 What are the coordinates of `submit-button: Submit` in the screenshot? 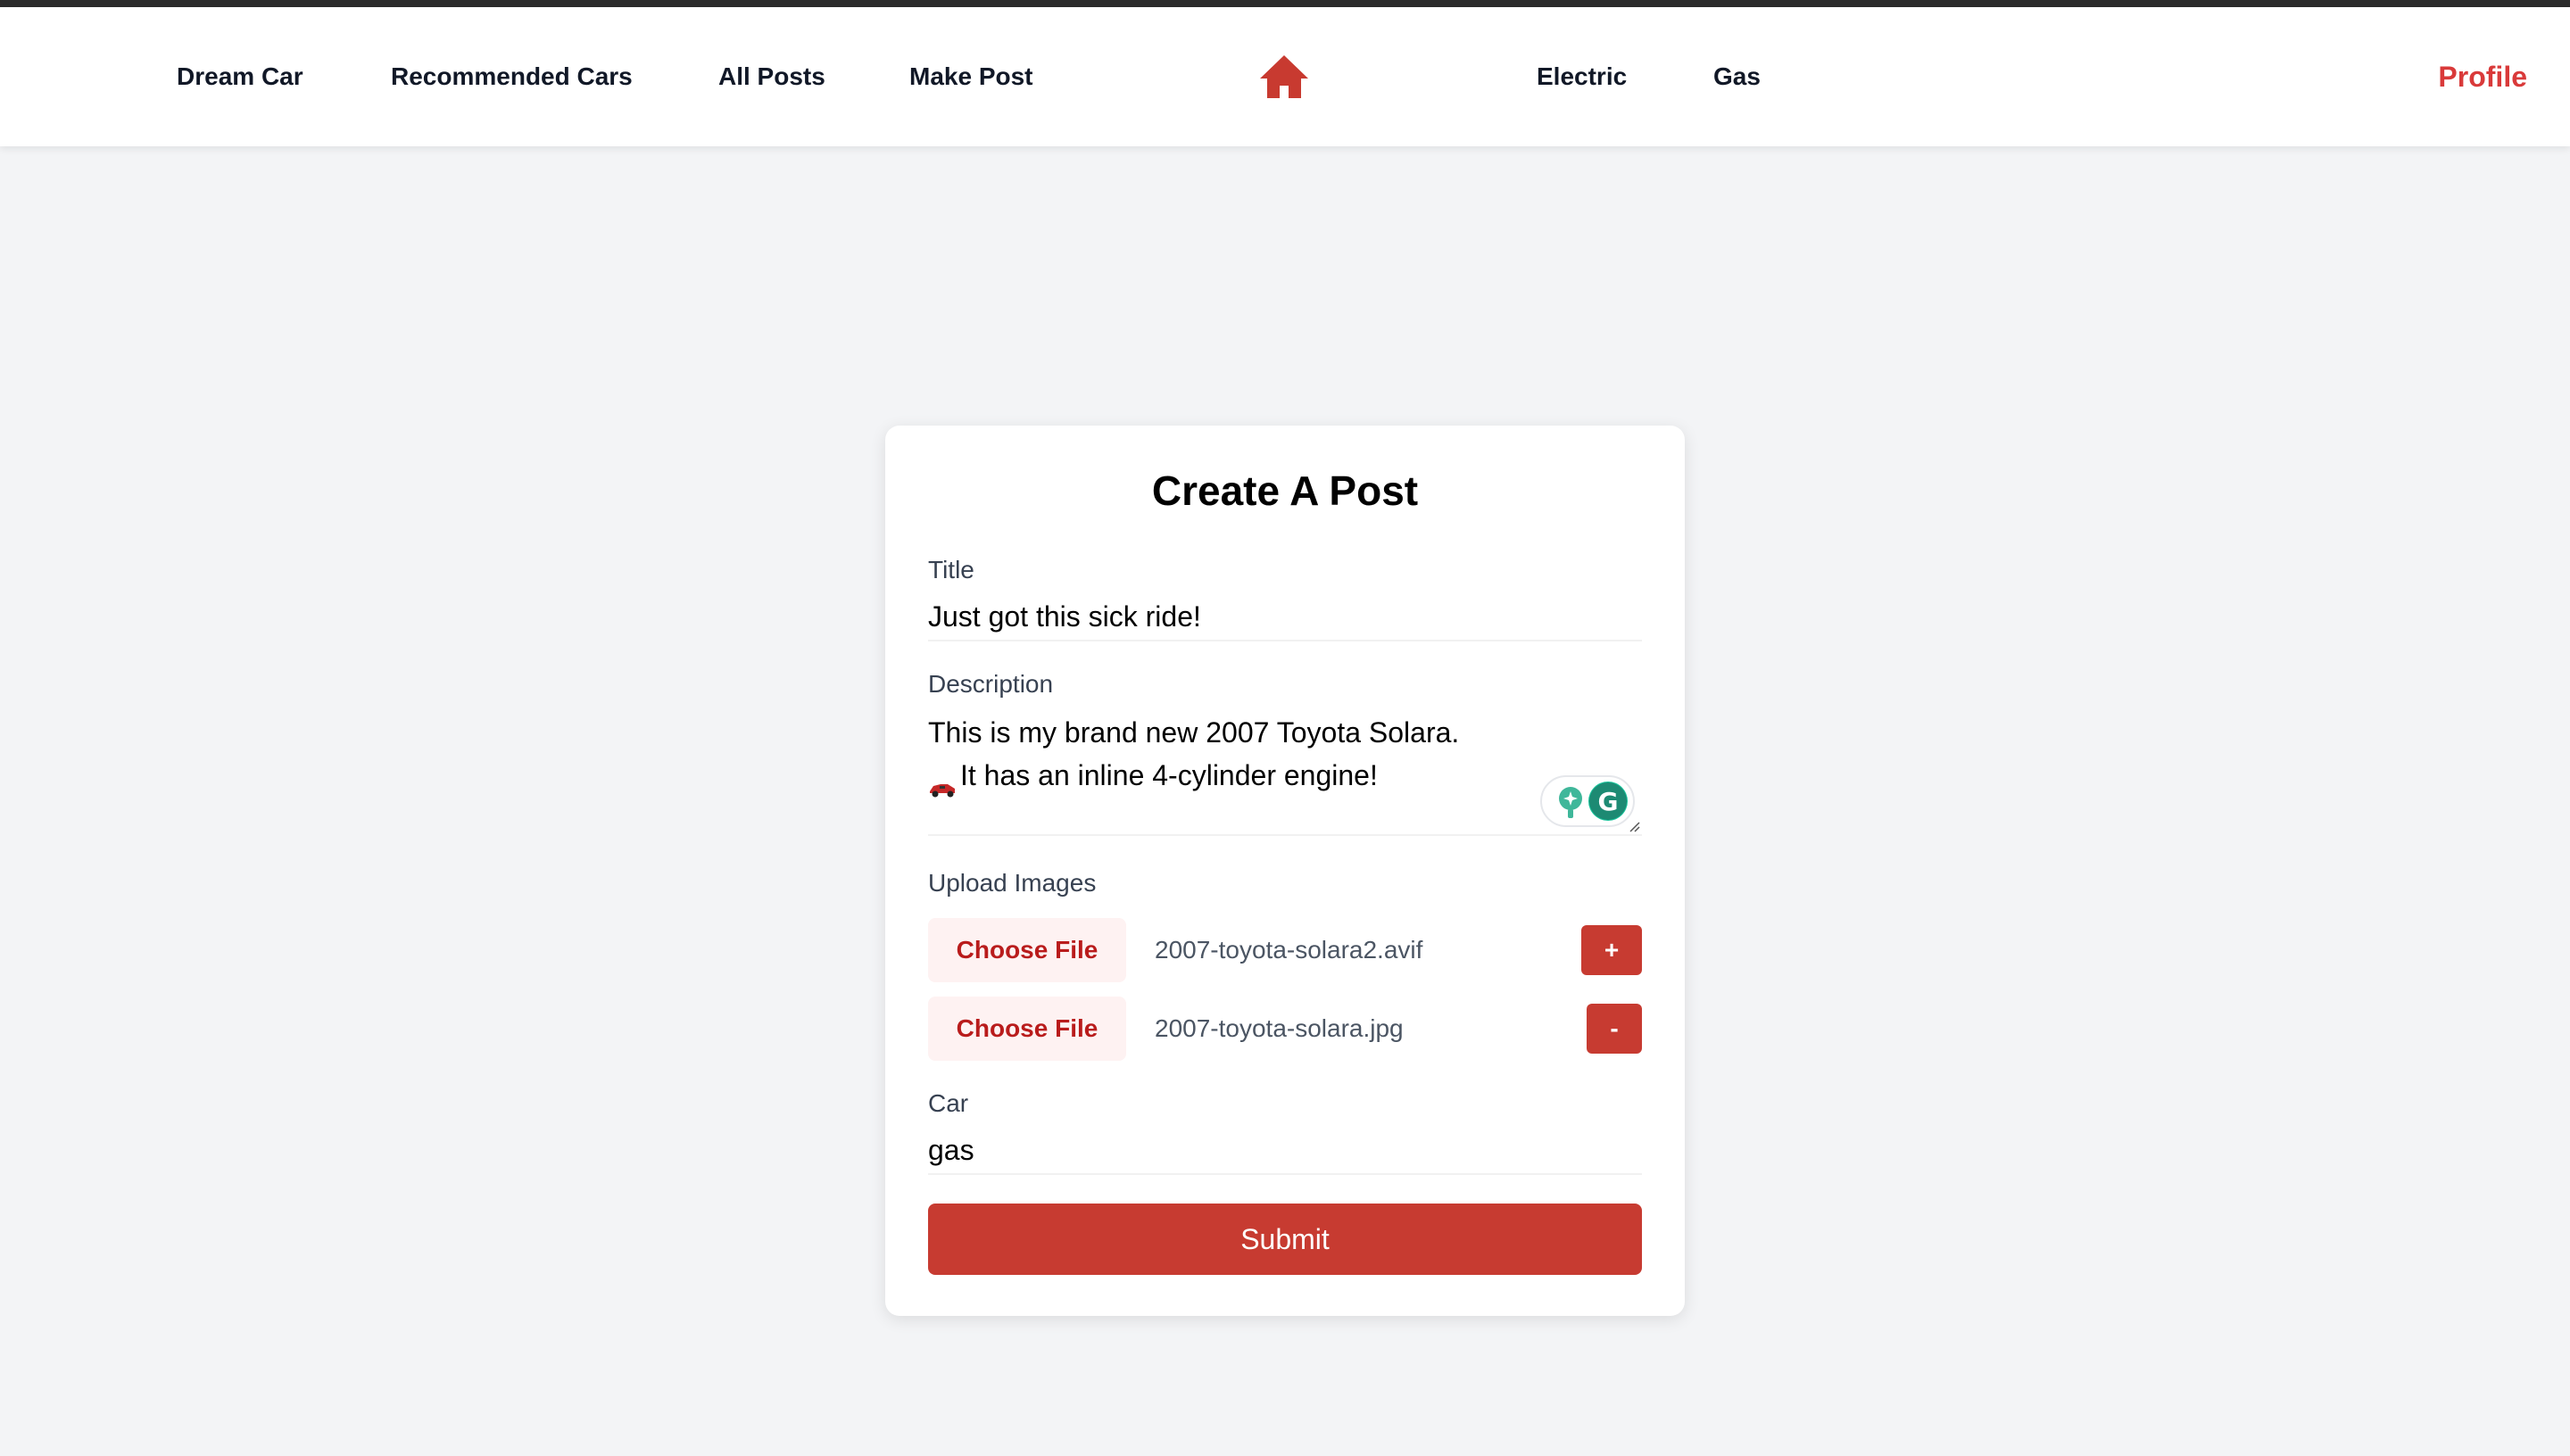 It's located at (1285, 1239).